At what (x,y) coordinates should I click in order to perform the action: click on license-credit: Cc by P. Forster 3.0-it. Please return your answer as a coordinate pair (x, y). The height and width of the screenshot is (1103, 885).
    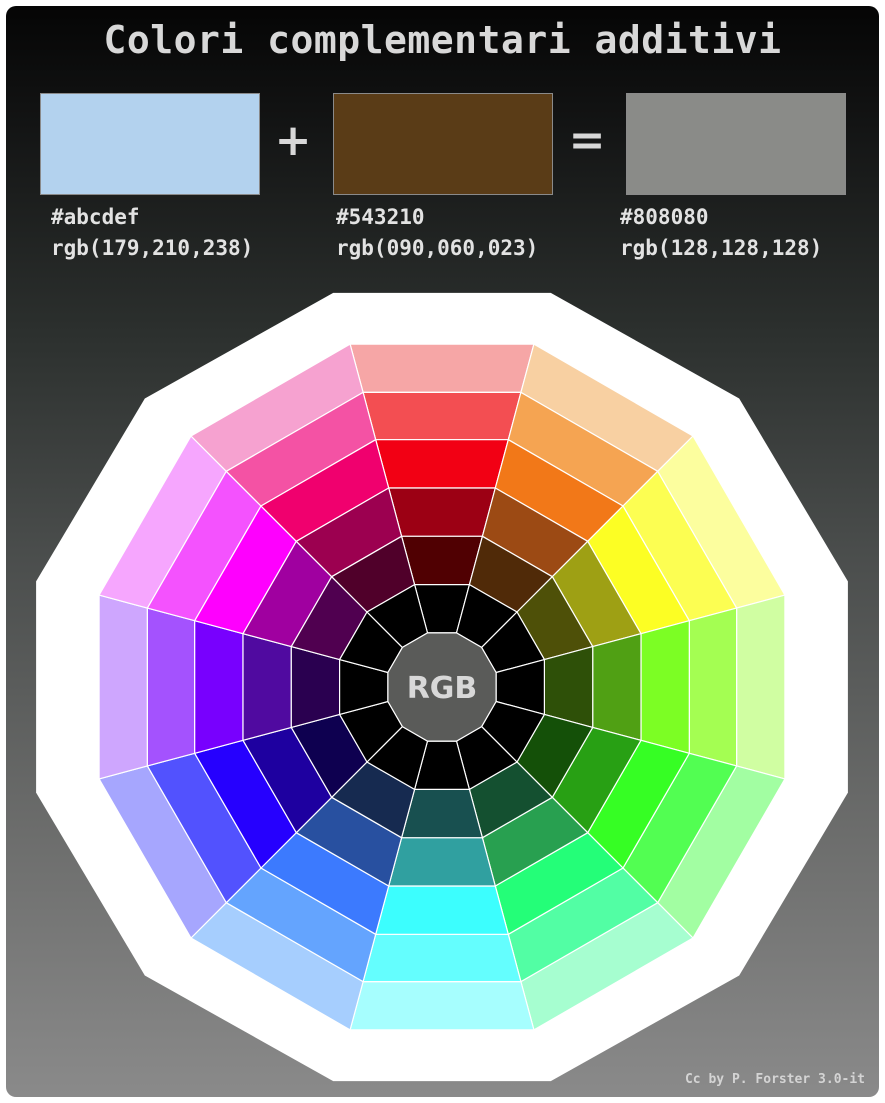
    Looking at the image, I should click on (774, 1079).